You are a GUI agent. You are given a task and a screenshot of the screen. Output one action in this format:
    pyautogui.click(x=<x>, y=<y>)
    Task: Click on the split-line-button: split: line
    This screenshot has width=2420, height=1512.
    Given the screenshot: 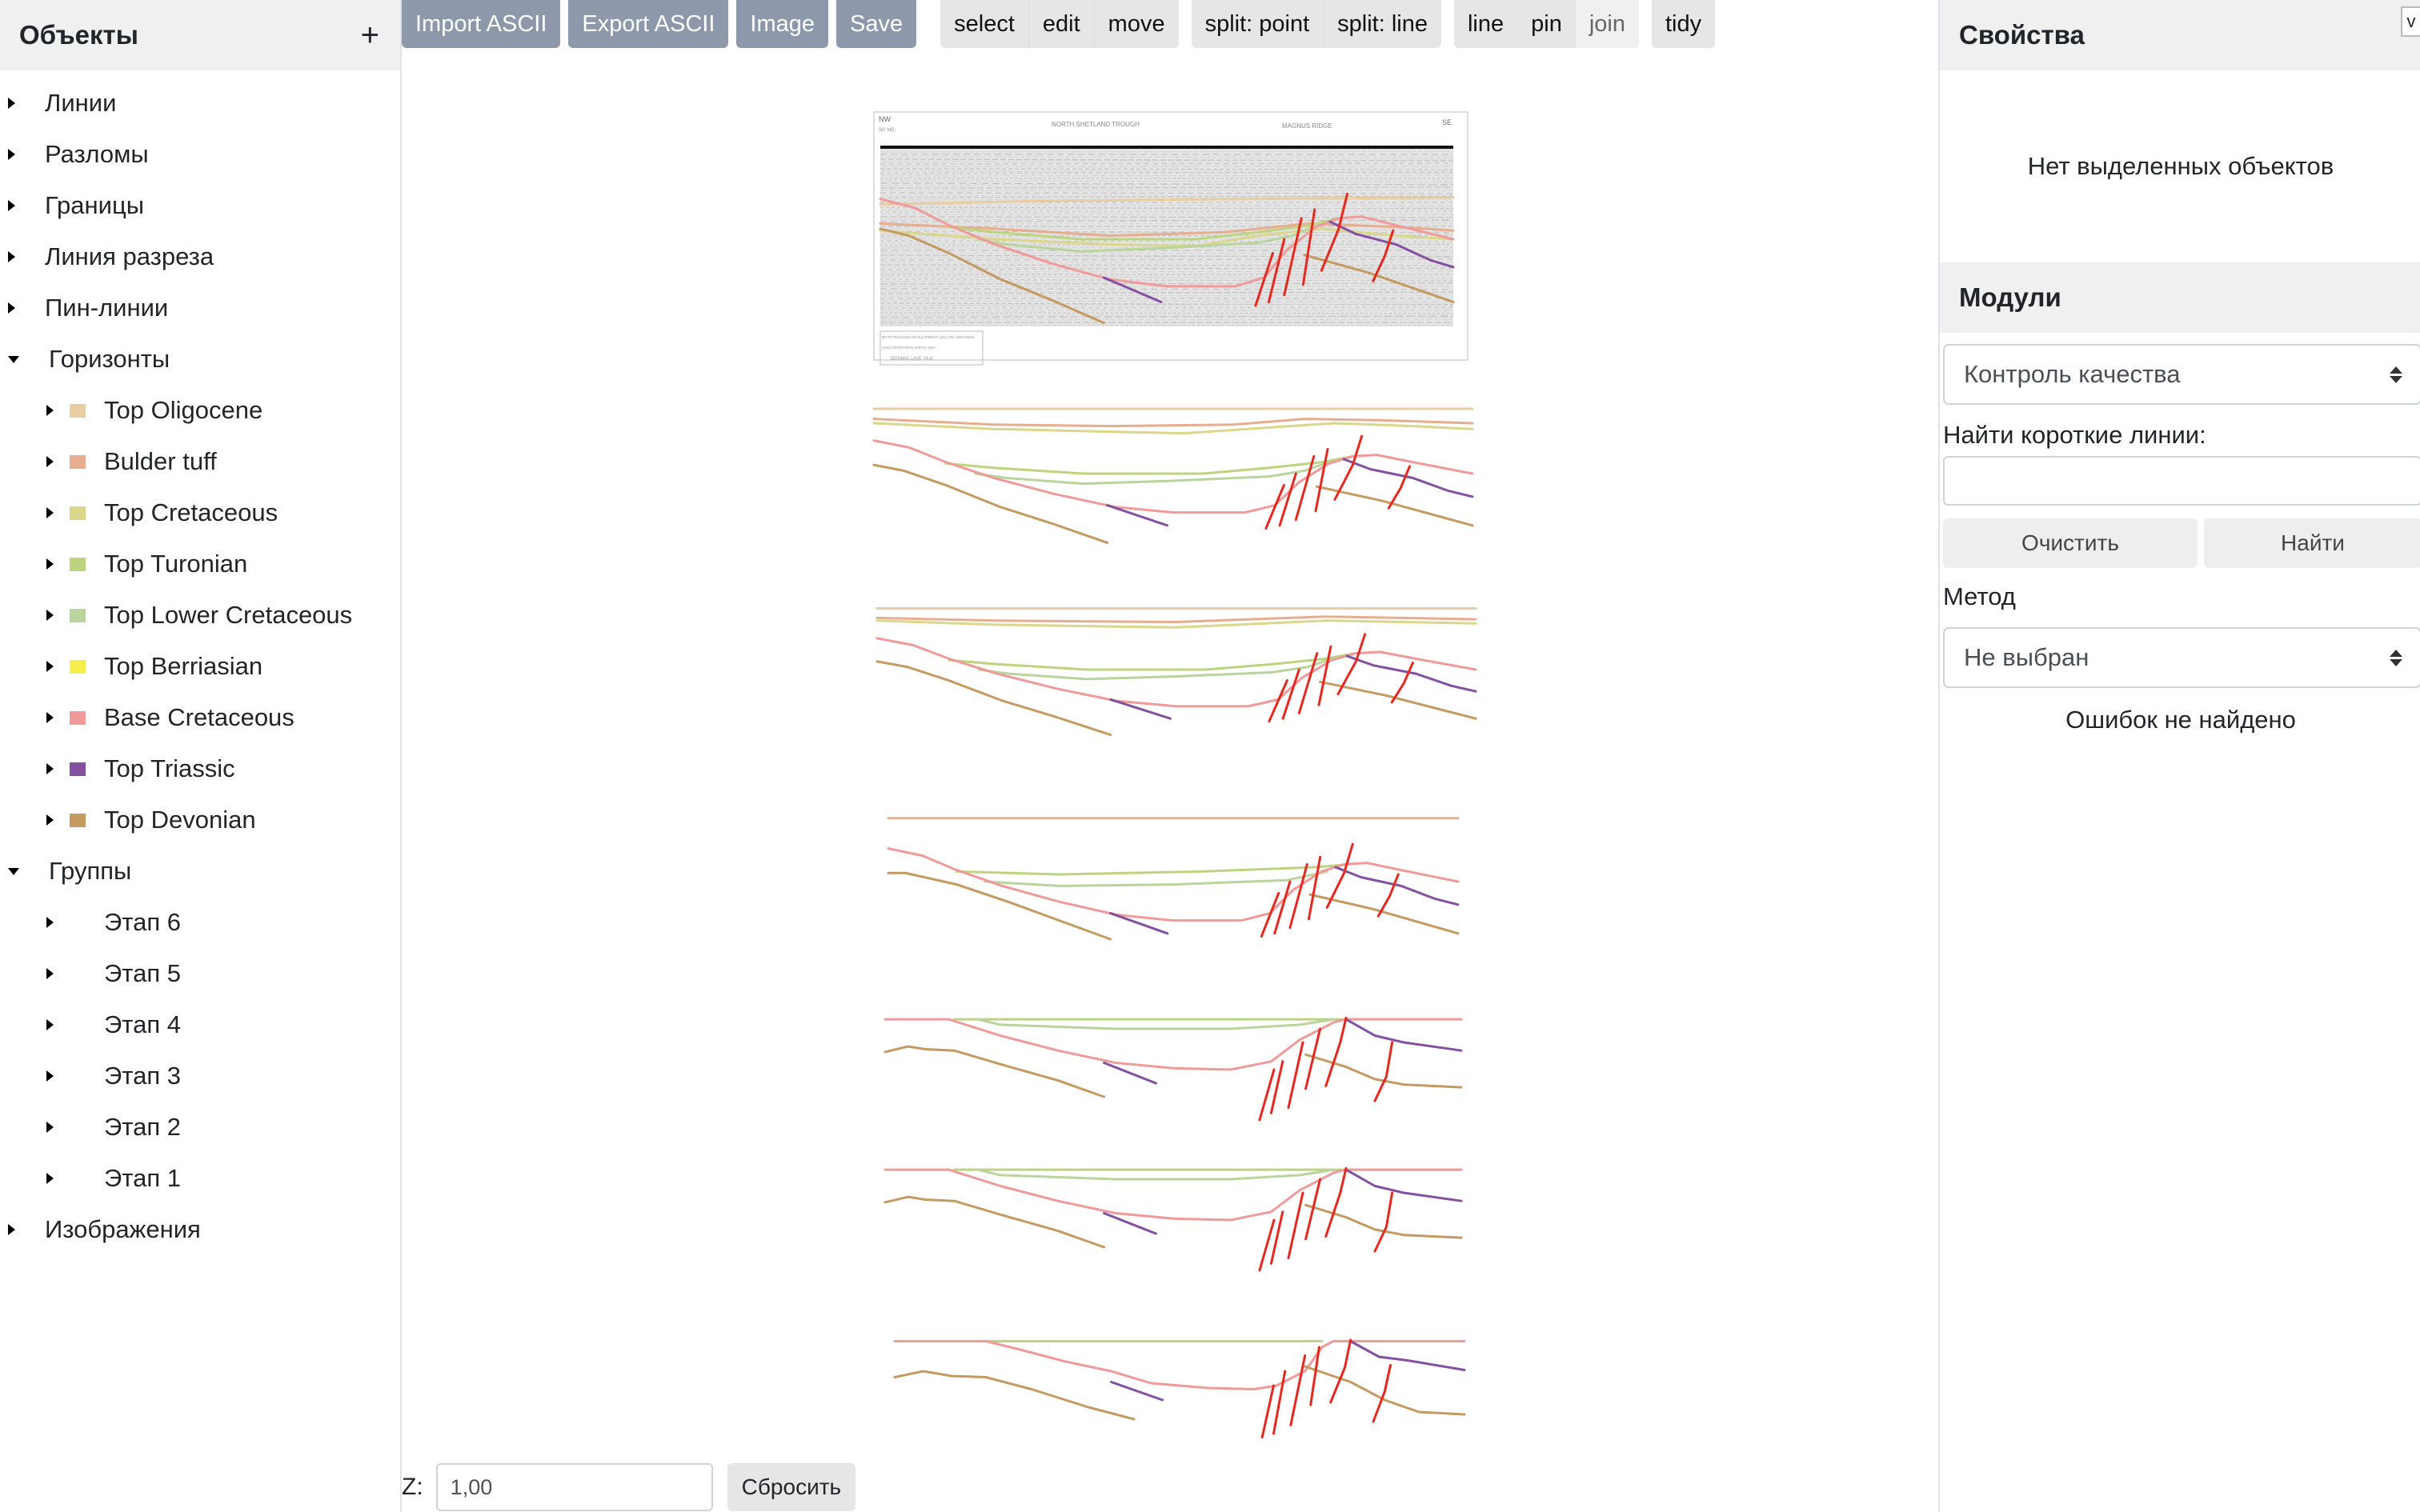 What is the action you would take?
    pyautogui.click(x=1382, y=24)
    